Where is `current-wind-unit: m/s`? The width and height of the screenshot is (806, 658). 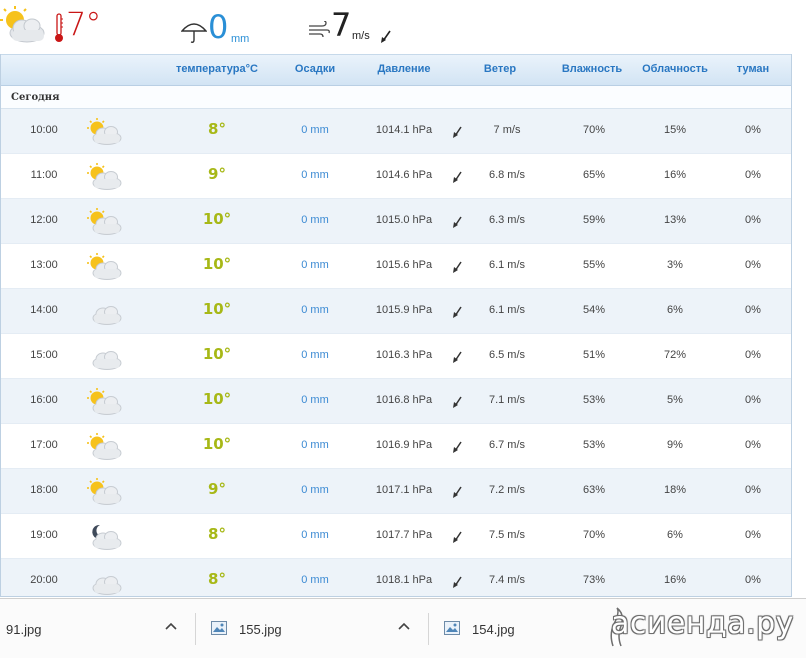
current-wind-unit: m/s is located at coordinates (361, 36).